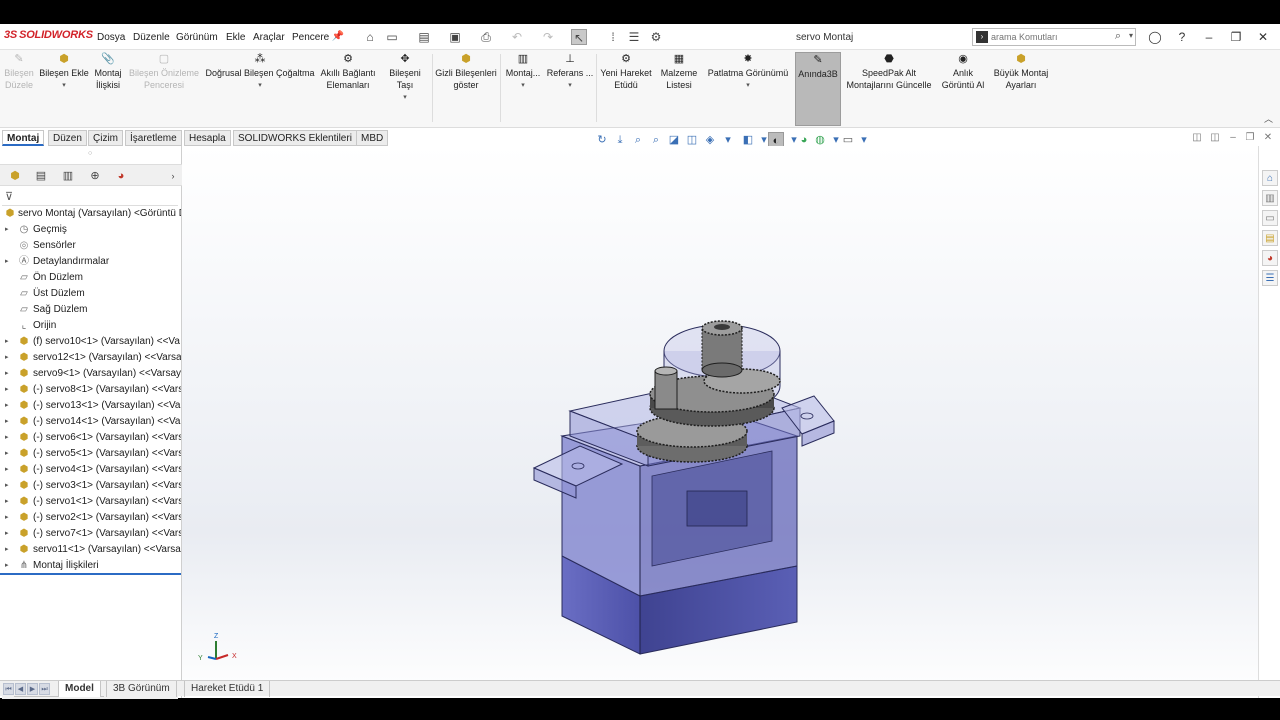  What do you see at coordinates (108, 71) in the screenshot?
I see `montaj-iliskisi-button: 📎 Montaj İlişkisi` at bounding box center [108, 71].